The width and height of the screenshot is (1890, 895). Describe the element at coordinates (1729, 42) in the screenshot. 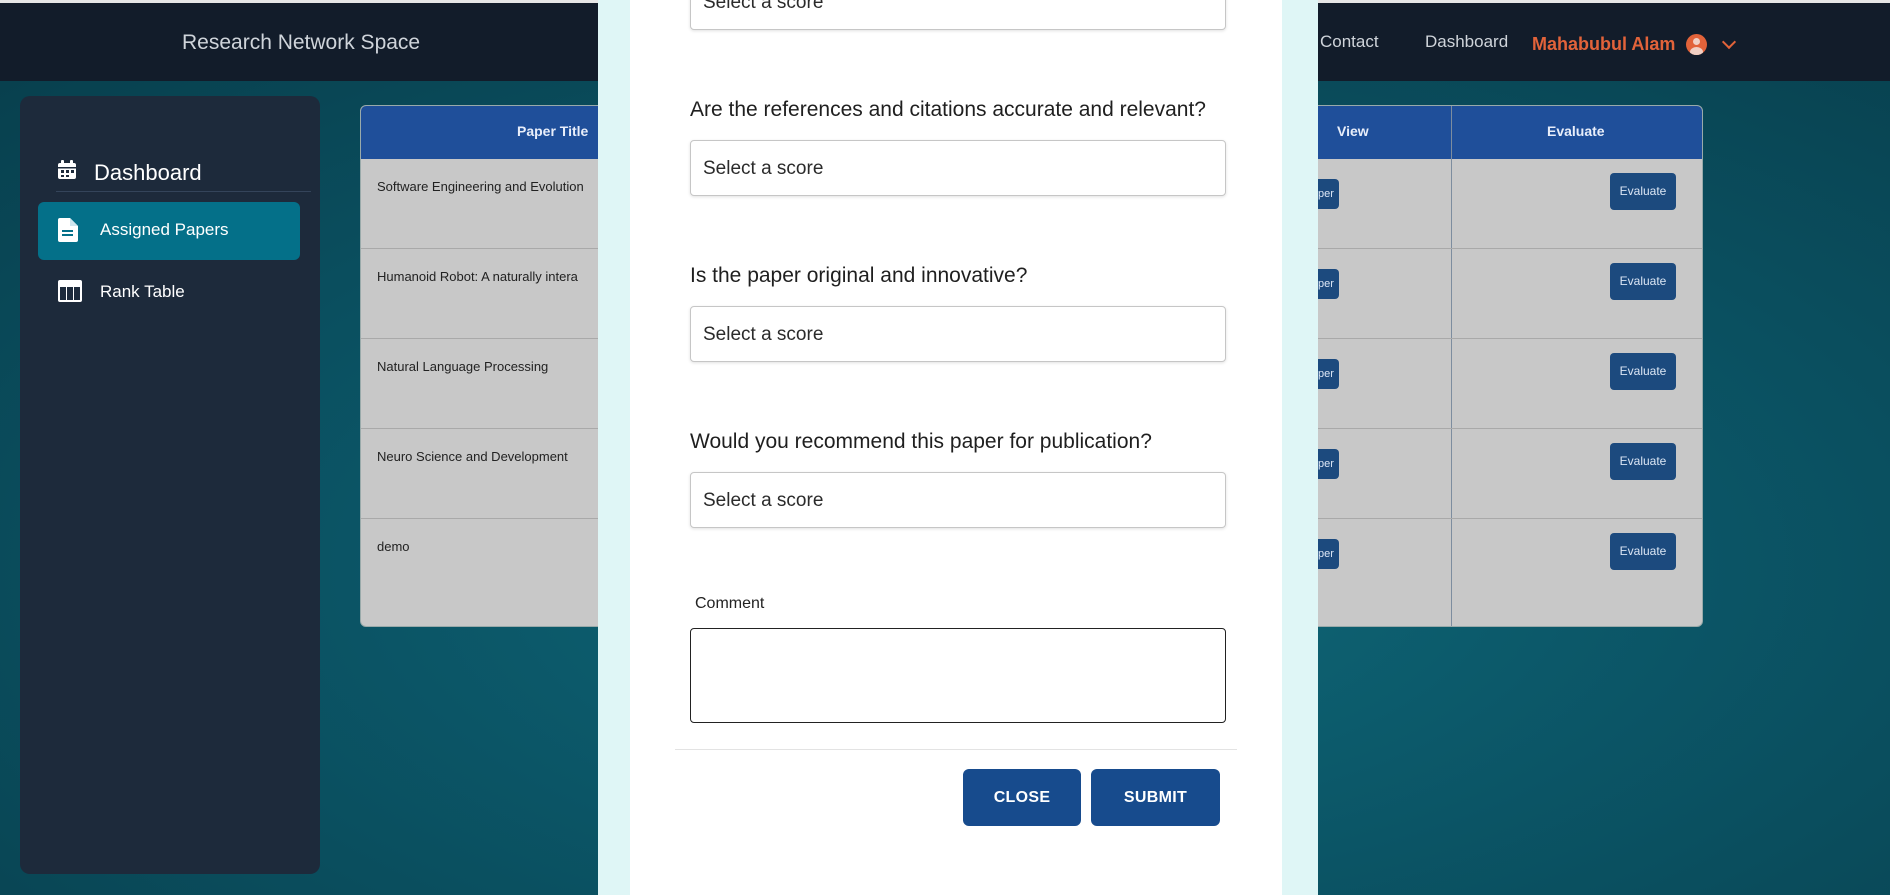

I see `chevron-down-icon` at that location.